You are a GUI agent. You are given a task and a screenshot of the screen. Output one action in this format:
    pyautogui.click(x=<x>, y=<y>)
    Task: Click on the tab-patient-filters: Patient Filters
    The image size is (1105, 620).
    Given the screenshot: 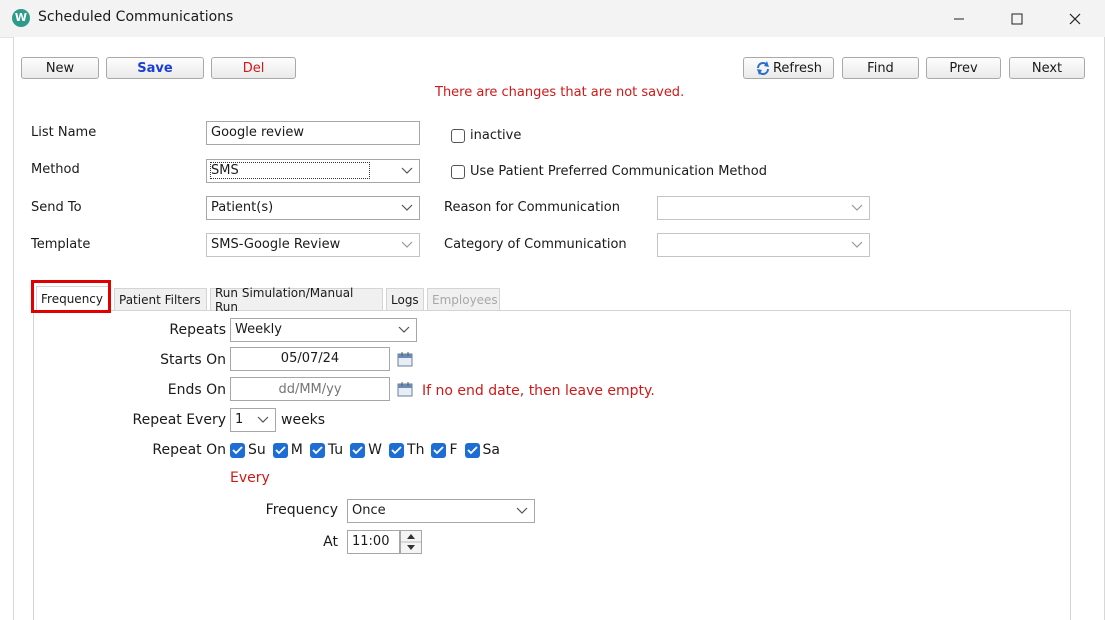 What is the action you would take?
    pyautogui.click(x=160, y=299)
    